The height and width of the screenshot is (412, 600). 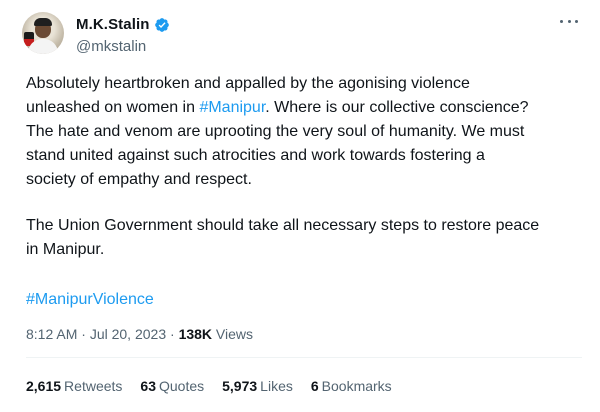 I want to click on author-name-row: M.K.Stalin, so click(x=123, y=24).